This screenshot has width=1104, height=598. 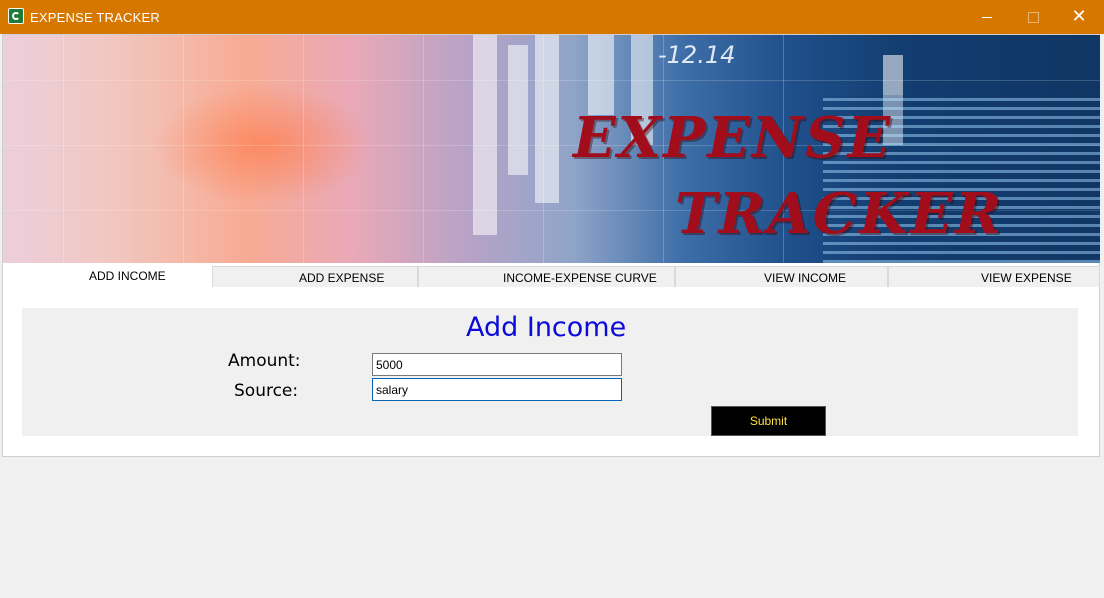 I want to click on logo-line-2: TRACKER, so click(x=839, y=214).